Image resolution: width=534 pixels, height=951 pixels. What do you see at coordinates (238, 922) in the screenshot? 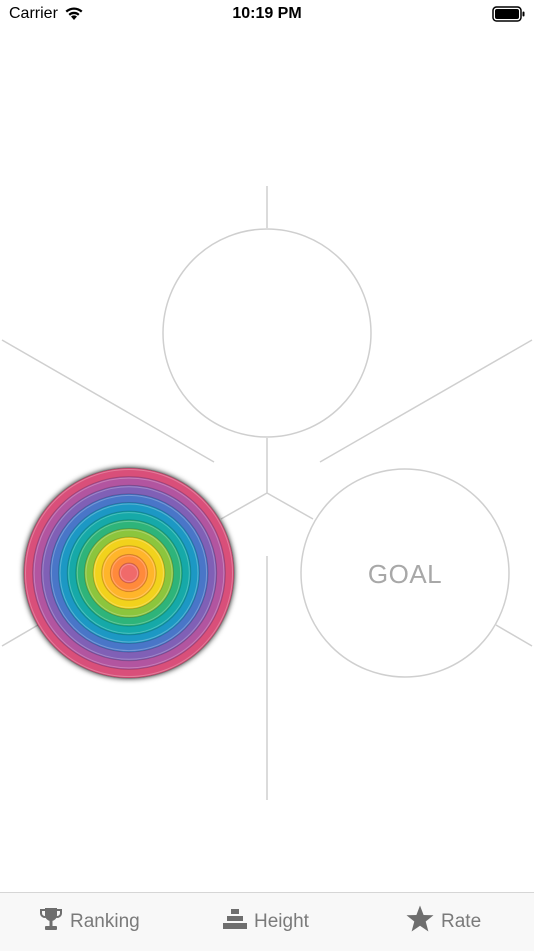
I see `stack-icon` at bounding box center [238, 922].